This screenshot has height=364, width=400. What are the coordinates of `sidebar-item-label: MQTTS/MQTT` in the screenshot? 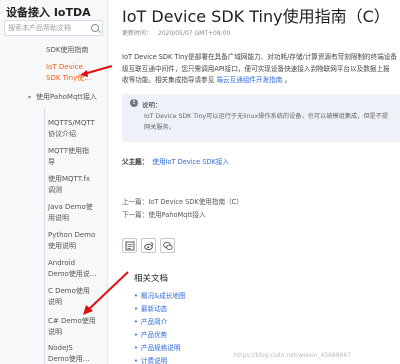 It's located at (71, 123).